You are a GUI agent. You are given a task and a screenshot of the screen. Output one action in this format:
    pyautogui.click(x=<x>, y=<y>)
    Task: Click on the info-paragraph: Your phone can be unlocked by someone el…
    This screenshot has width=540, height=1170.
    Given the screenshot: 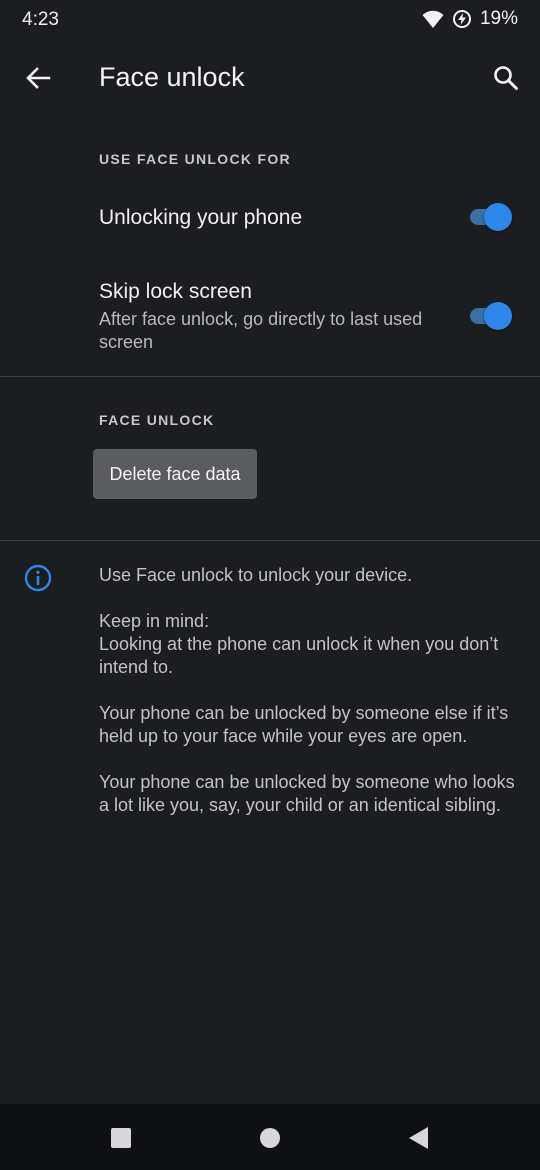 What is the action you would take?
    pyautogui.click(x=304, y=724)
    